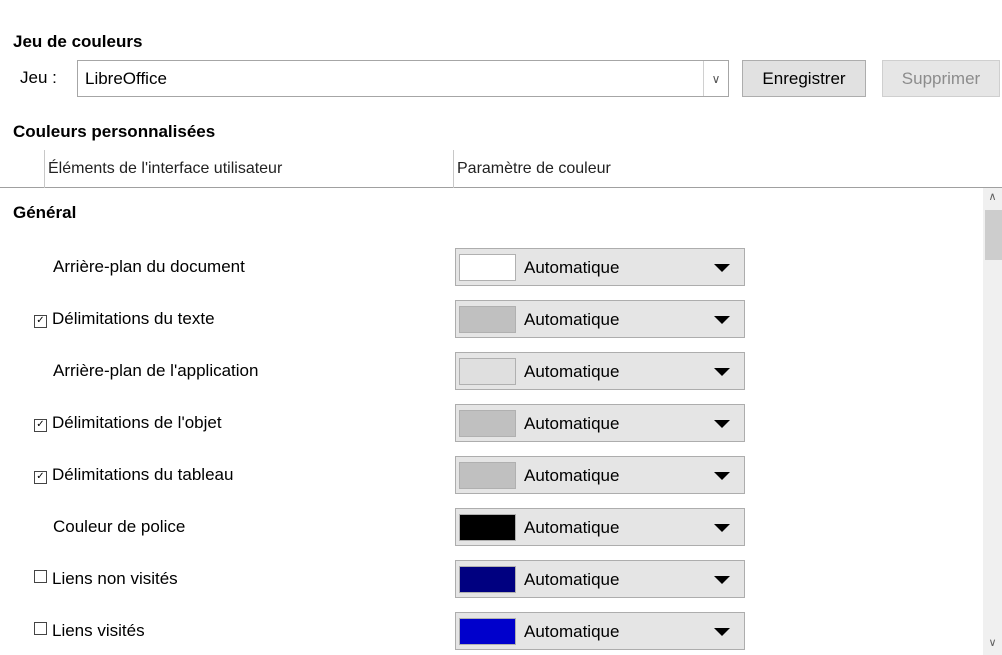 This screenshot has width=1002, height=655. Describe the element at coordinates (115, 578) in the screenshot. I see `row-label-text: Liens non visités` at that location.